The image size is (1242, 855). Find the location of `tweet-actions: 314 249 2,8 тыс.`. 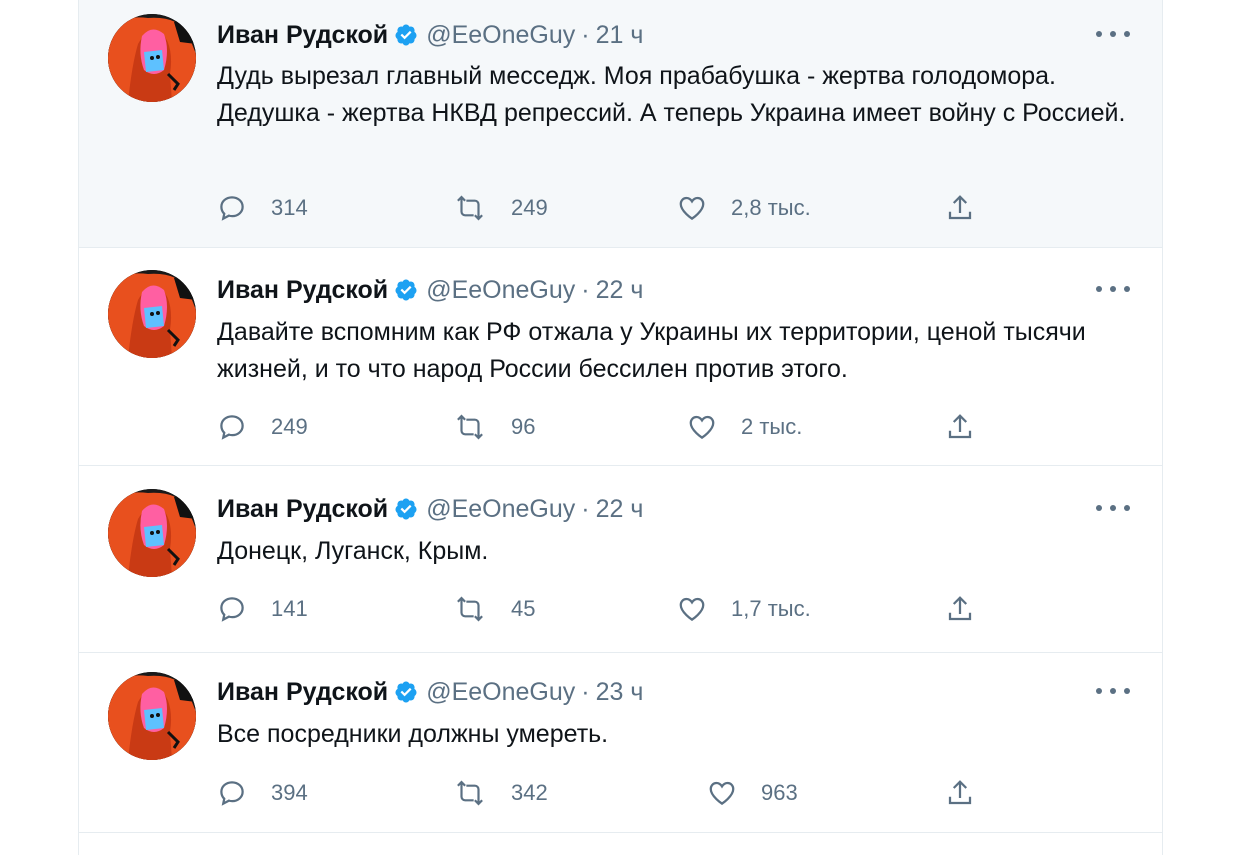

tweet-actions: 314 249 2,8 тыс. is located at coordinates (607, 208).